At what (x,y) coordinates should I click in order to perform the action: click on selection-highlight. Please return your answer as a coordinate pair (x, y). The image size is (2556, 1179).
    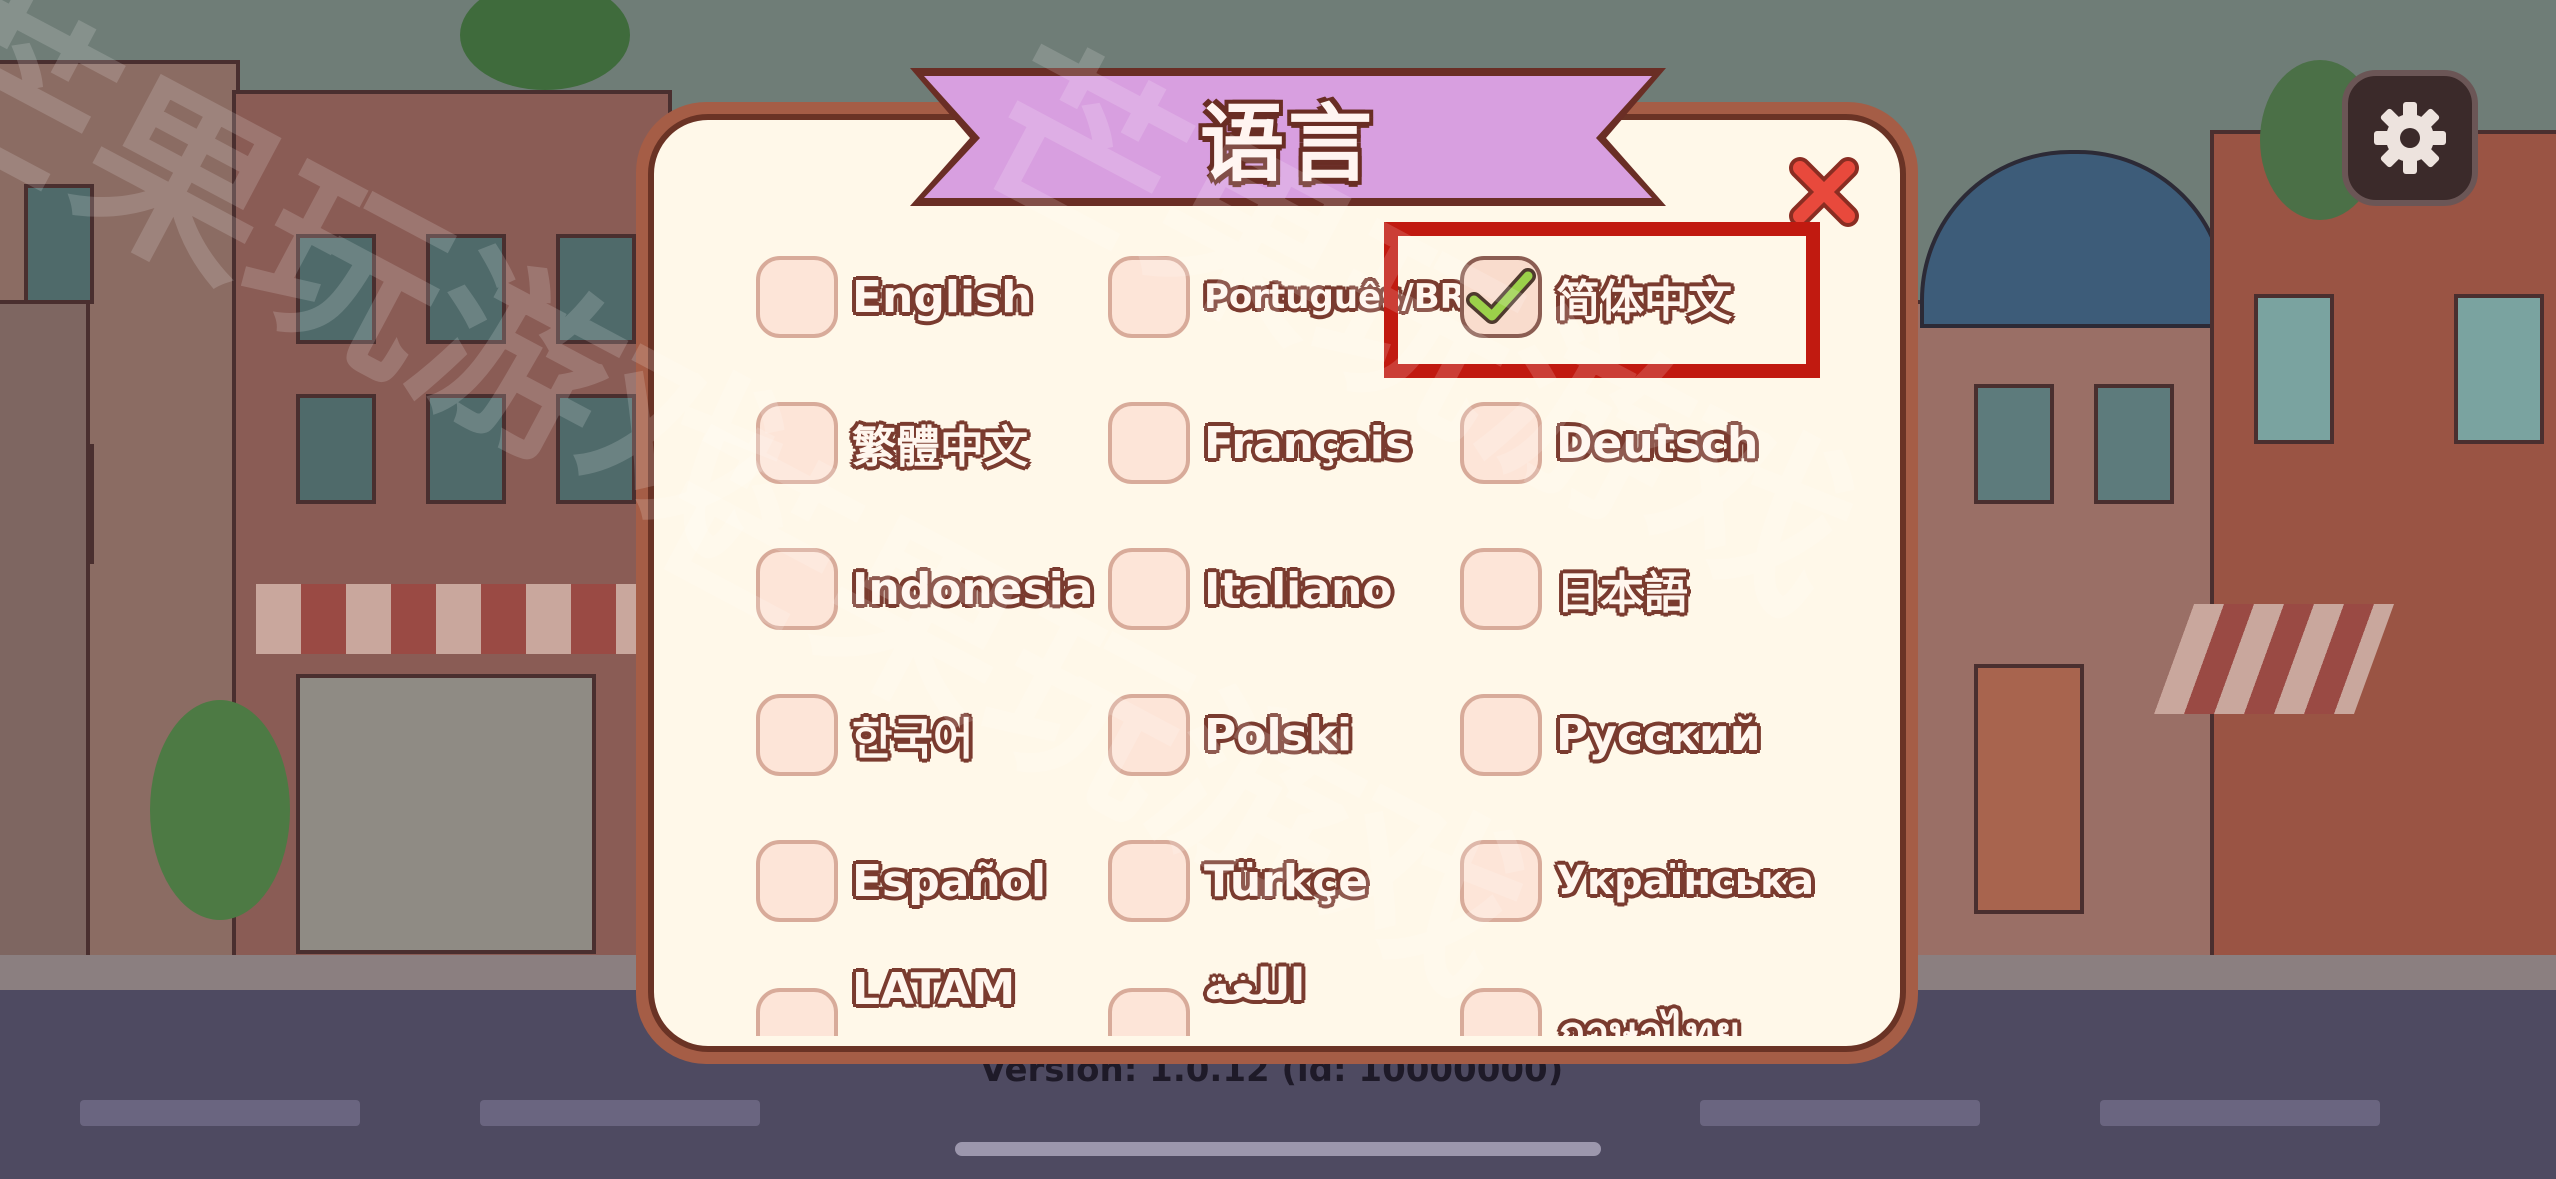
    Looking at the image, I should click on (1602, 300).